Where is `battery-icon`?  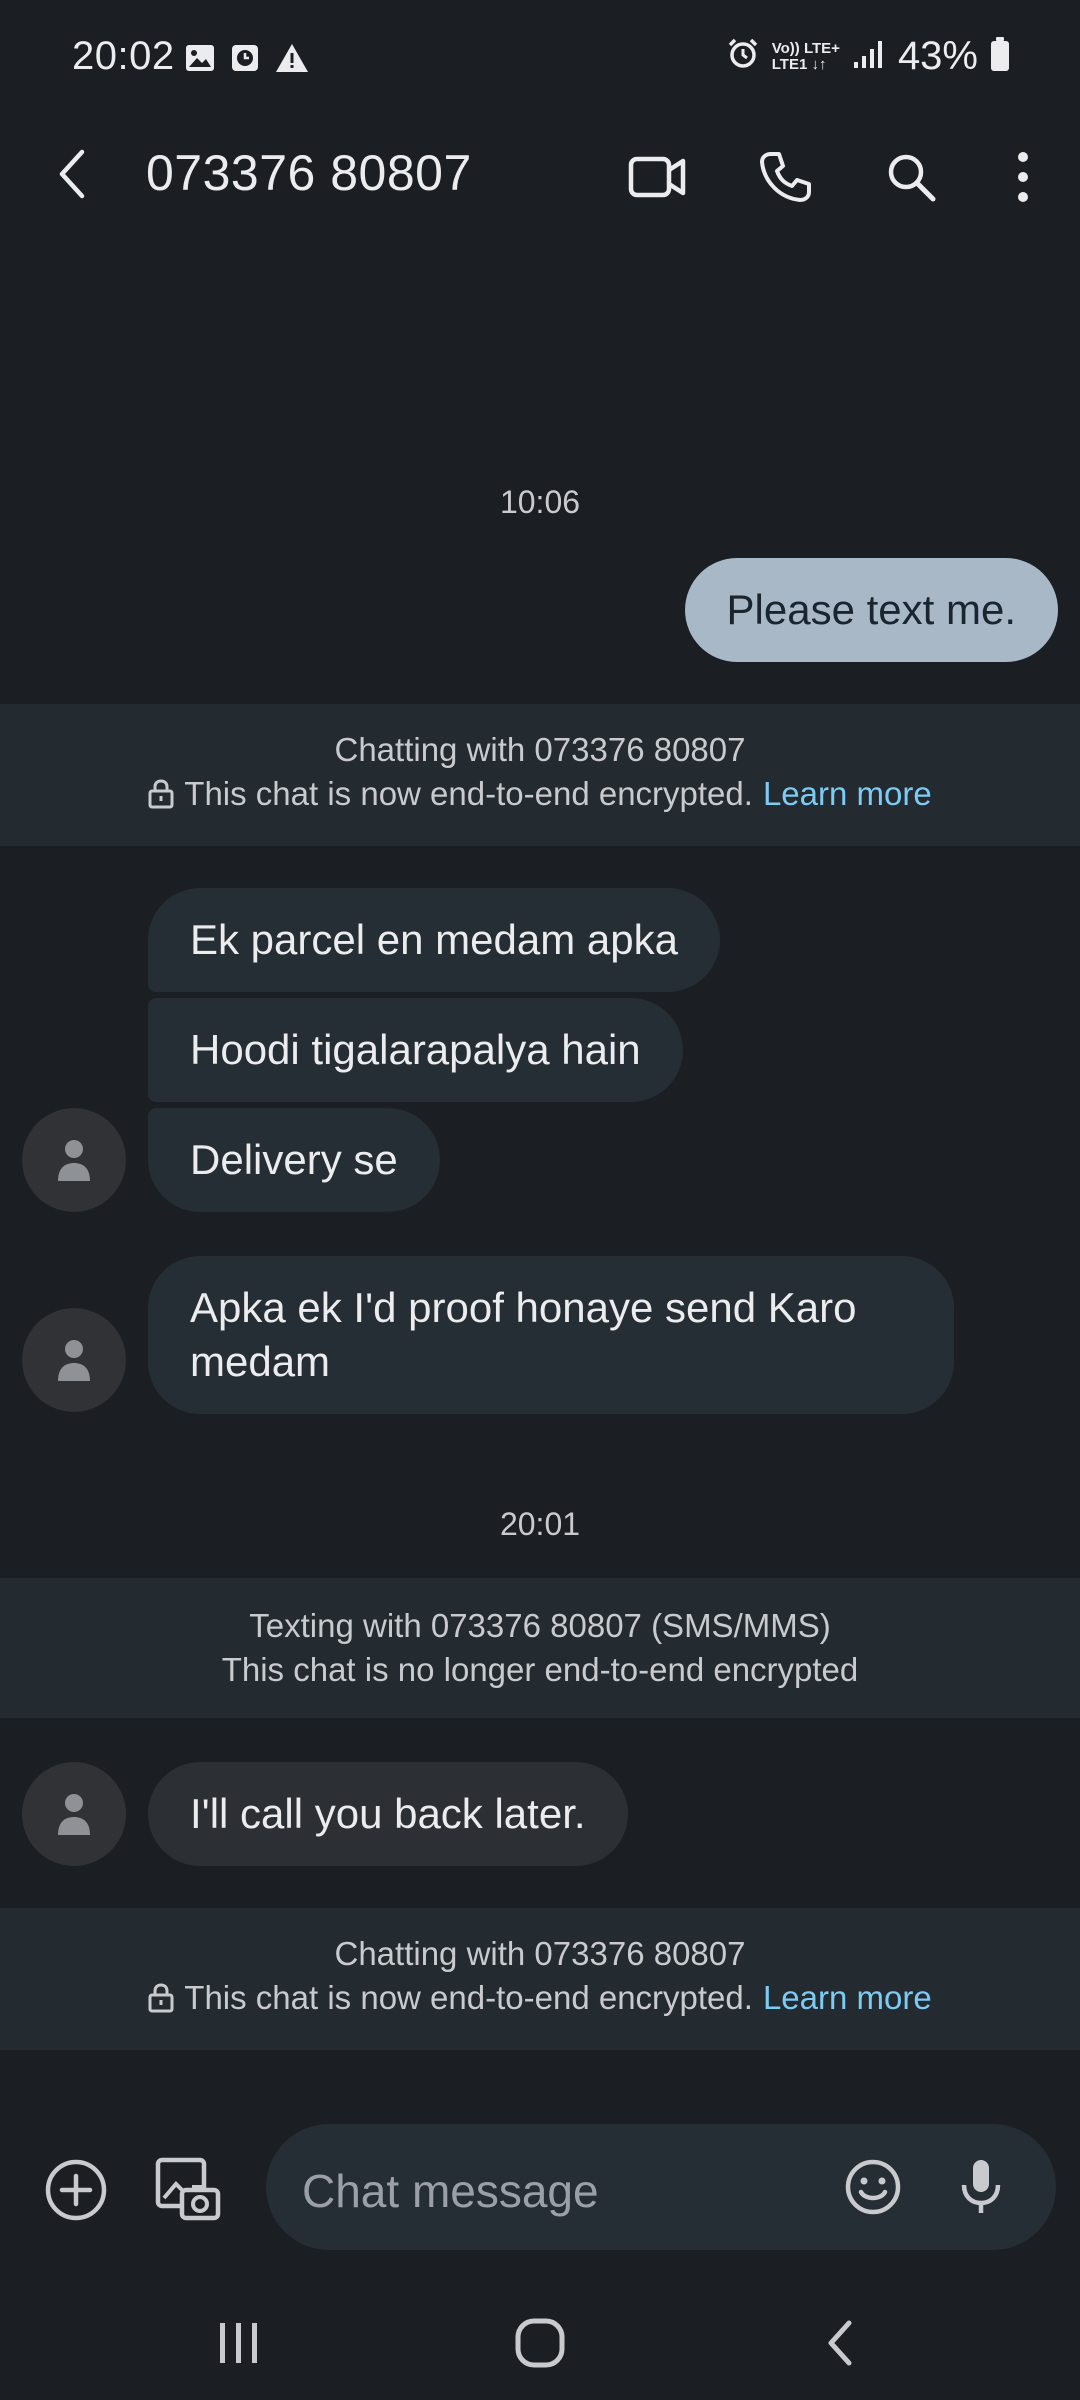 battery-icon is located at coordinates (1000, 56).